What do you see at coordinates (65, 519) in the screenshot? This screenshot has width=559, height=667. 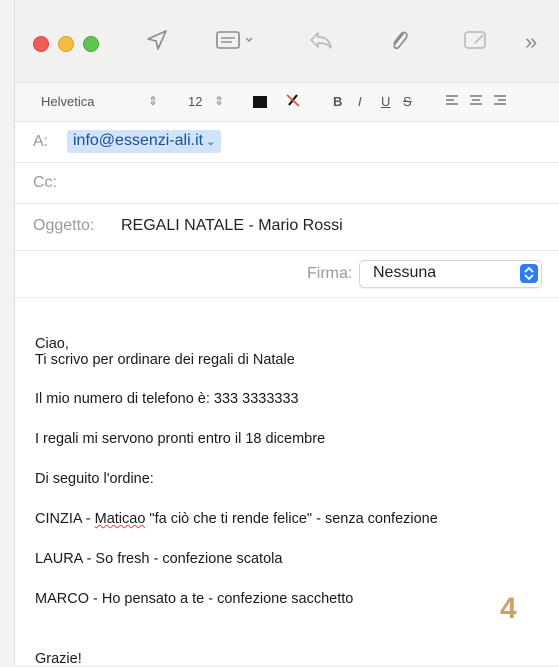 I see `body-text: CINZIA -` at bounding box center [65, 519].